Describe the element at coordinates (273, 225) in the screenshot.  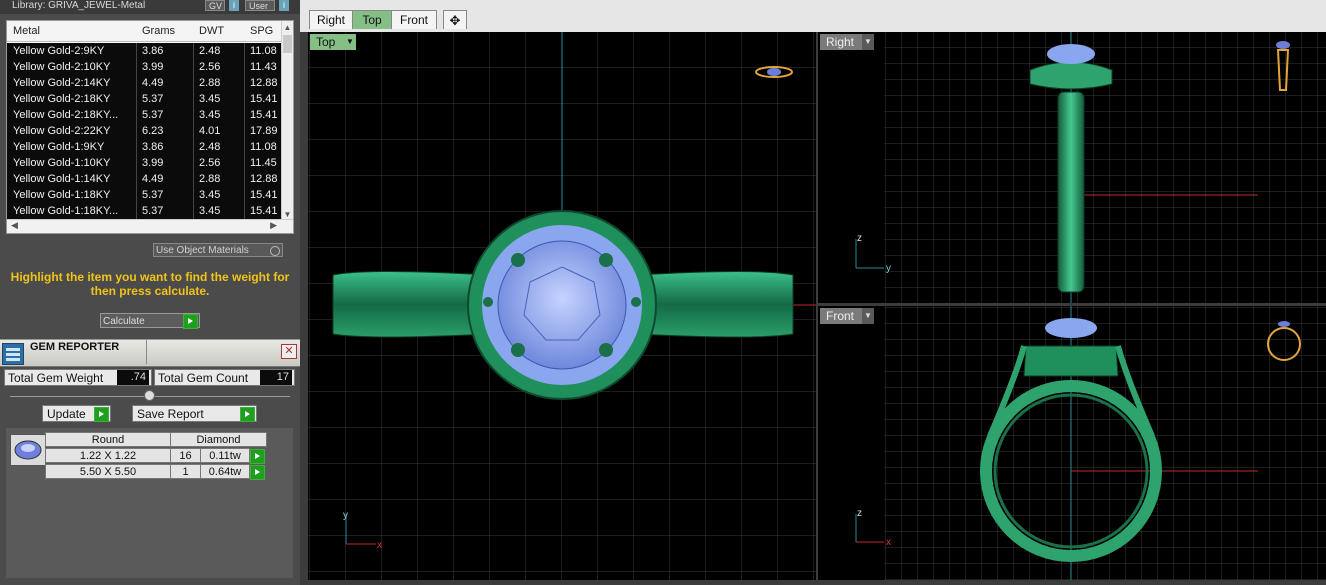
I see `scroll-right-icon: ▶` at that location.